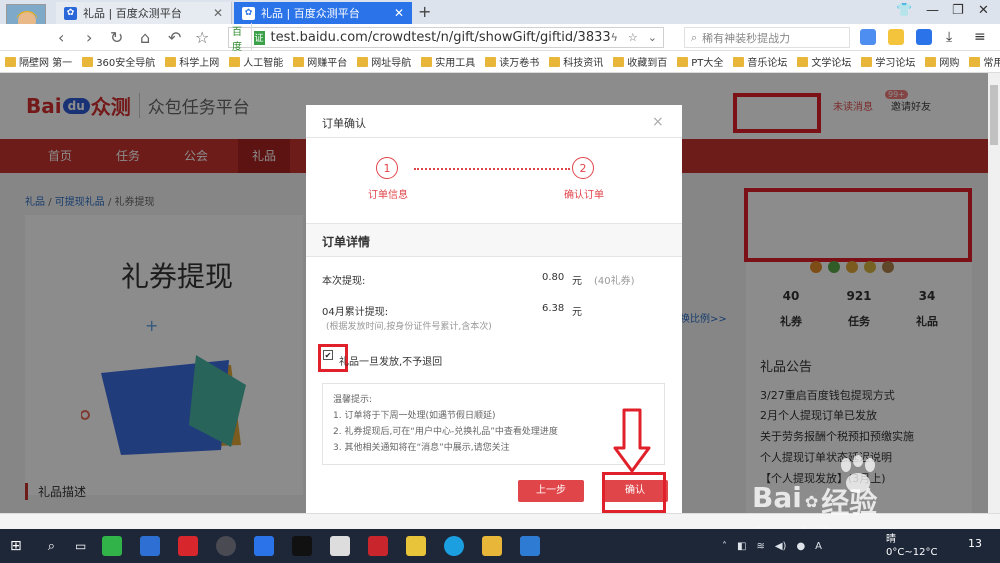 This screenshot has width=1000, height=563. What do you see at coordinates (89, 37) in the screenshot?
I see `forward-icon: ›` at bounding box center [89, 37].